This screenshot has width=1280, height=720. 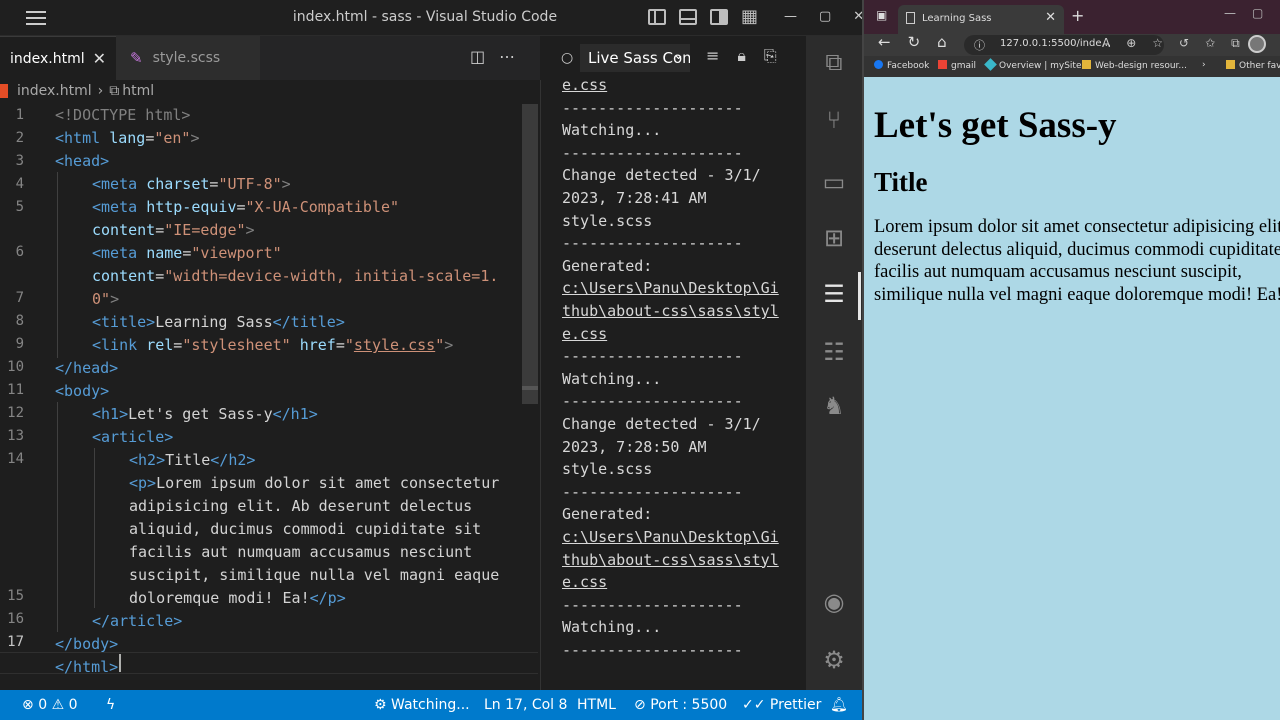 What do you see at coordinates (839, 705) in the screenshot?
I see `notifications-bell-icon: 🔔︎` at bounding box center [839, 705].